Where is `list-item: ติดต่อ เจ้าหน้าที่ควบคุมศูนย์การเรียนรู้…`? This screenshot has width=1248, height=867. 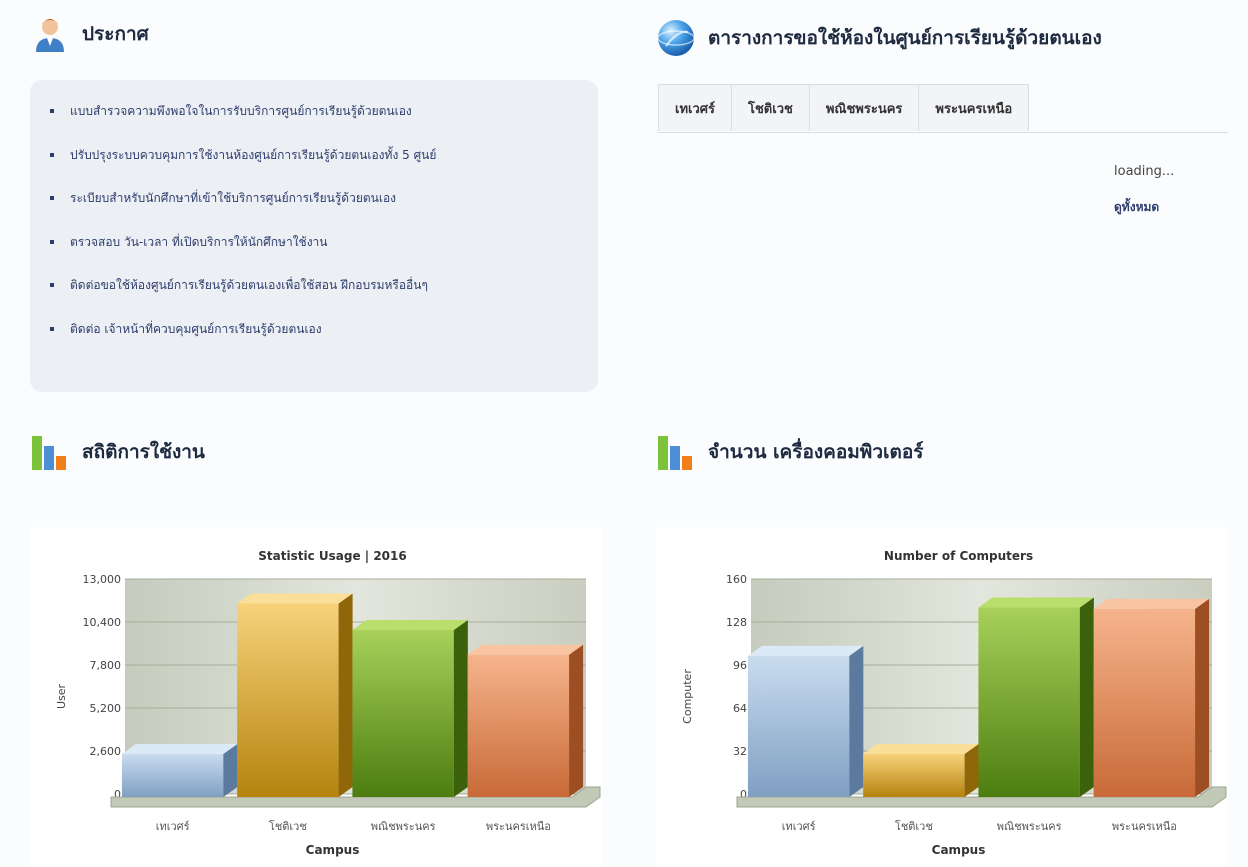
list-item: ติดต่อ เจ้าหน้าที่ควบคุมศูนย์การเรียนรู้… is located at coordinates (314, 342).